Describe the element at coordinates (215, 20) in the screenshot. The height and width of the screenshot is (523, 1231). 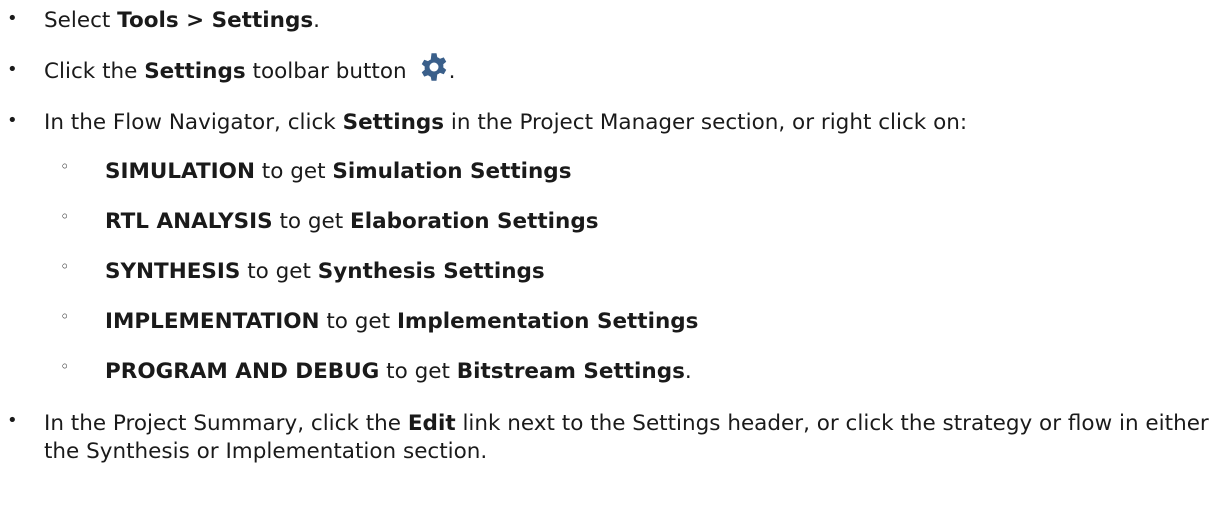
I see `menu-path: Tools > Settings` at that location.